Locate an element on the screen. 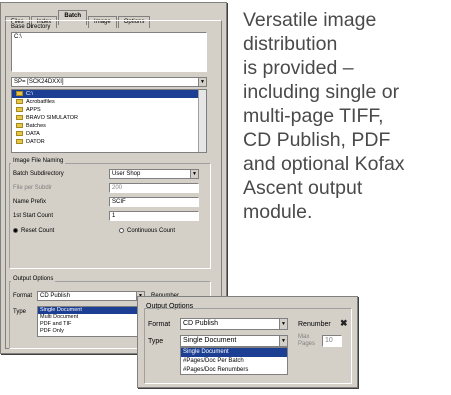  inset-type-option: #Pages/Doc Per Batch is located at coordinates (234, 361).